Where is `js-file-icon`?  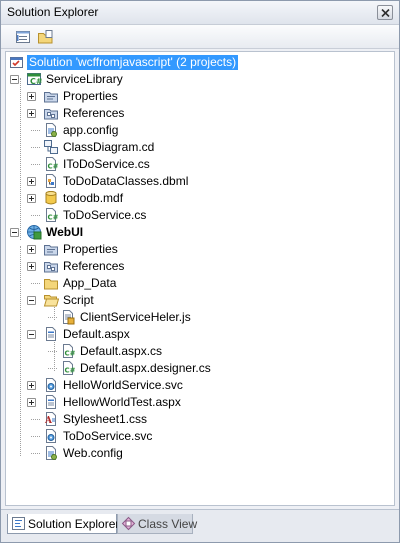 js-file-icon is located at coordinates (68, 317).